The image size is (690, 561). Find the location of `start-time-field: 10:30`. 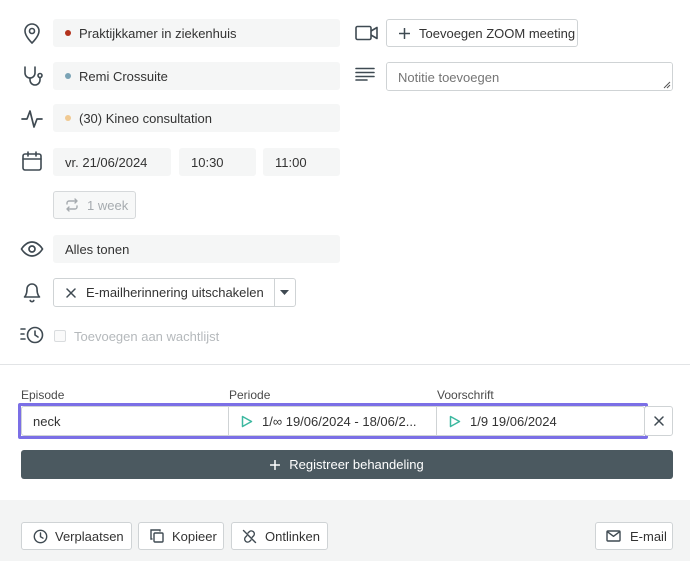

start-time-field: 10:30 is located at coordinates (217, 162).